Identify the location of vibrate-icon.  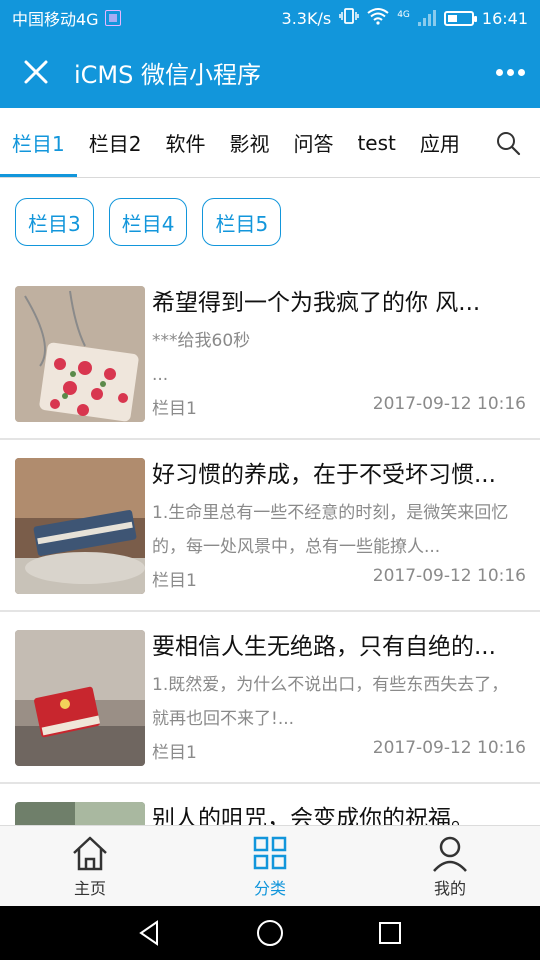
(349, 18).